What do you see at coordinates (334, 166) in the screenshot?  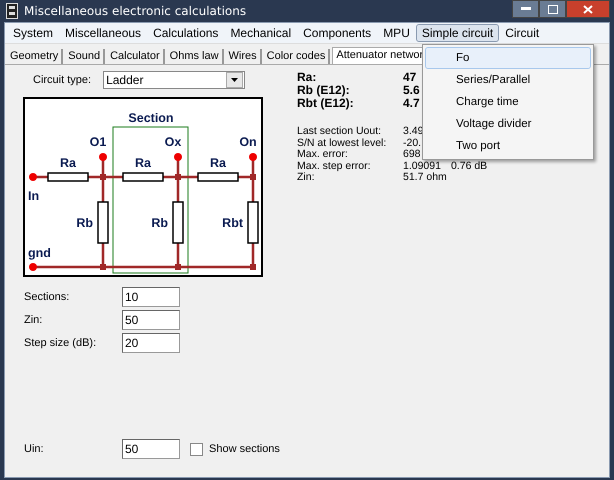 I see `result-label: Max. step error:` at bounding box center [334, 166].